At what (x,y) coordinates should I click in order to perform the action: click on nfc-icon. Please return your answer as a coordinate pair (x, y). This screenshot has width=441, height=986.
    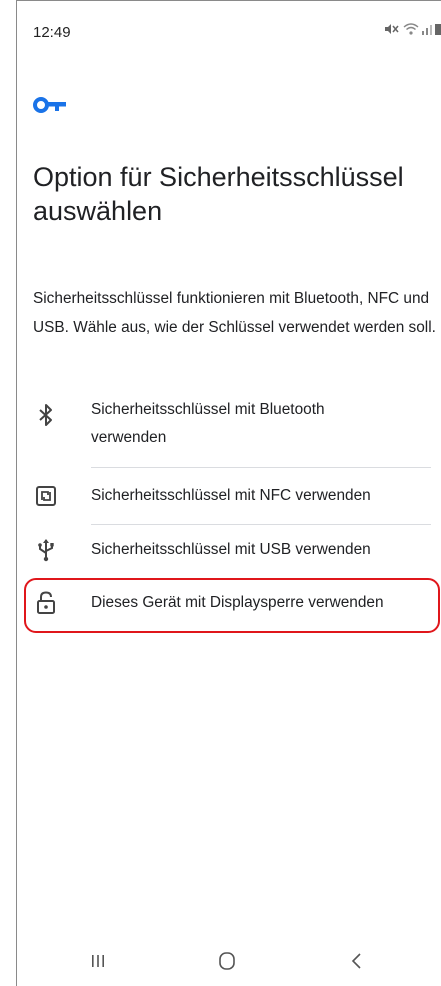
    Looking at the image, I should click on (46, 496).